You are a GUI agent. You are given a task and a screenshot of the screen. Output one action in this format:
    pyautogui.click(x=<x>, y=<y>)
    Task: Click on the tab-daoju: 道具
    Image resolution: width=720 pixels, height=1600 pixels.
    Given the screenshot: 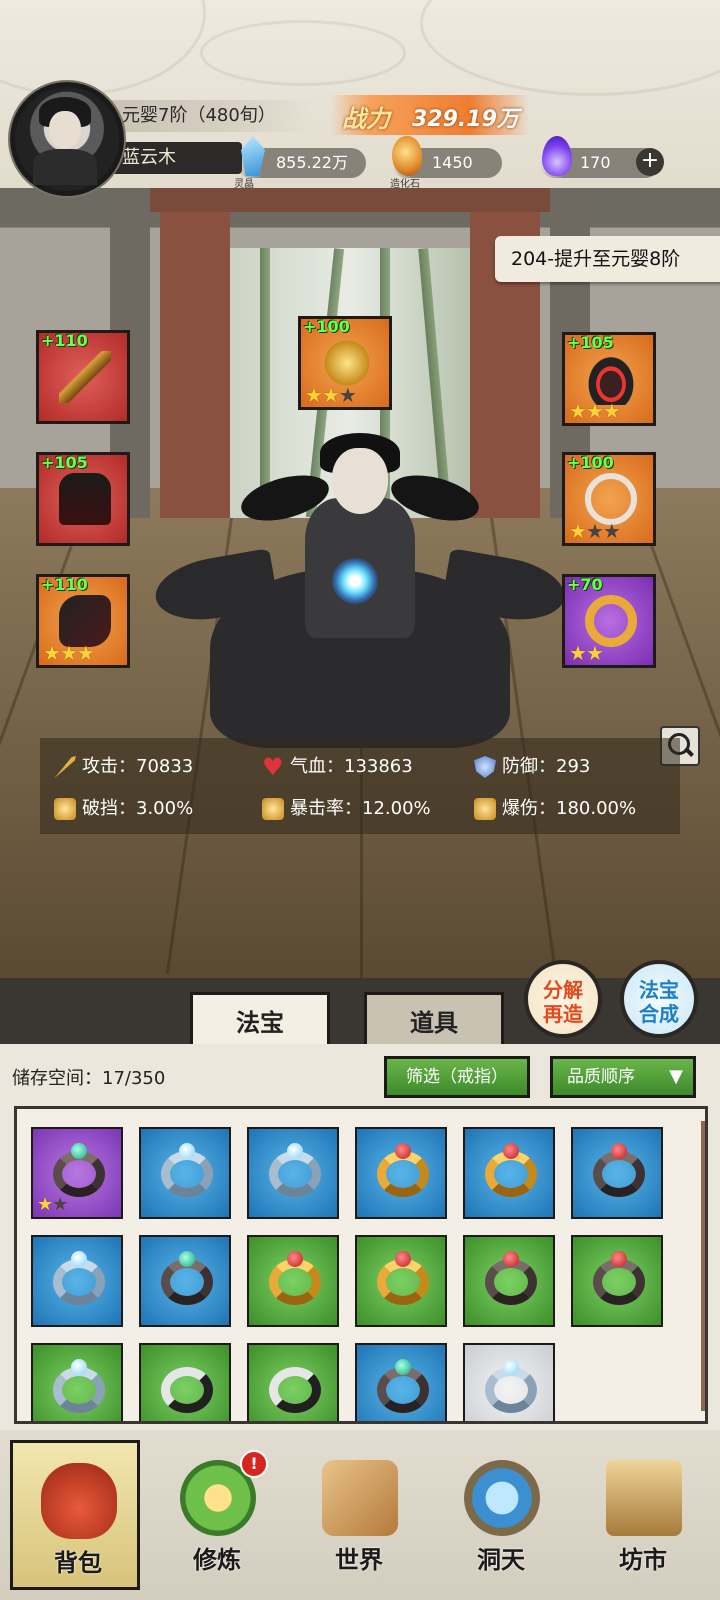 What is the action you would take?
    pyautogui.click(x=434, y=1020)
    